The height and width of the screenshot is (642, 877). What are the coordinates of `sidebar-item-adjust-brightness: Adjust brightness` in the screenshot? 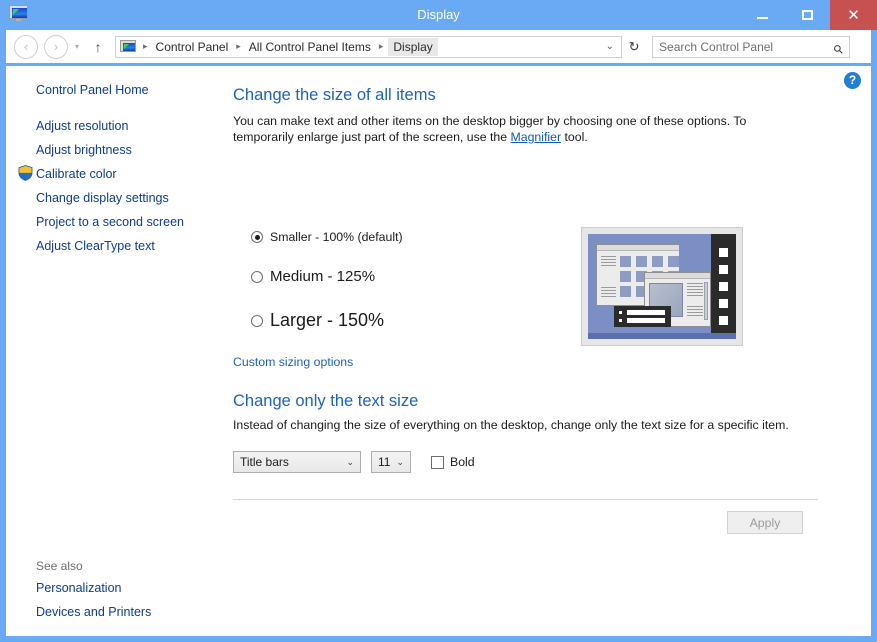 It's located at (84, 150).